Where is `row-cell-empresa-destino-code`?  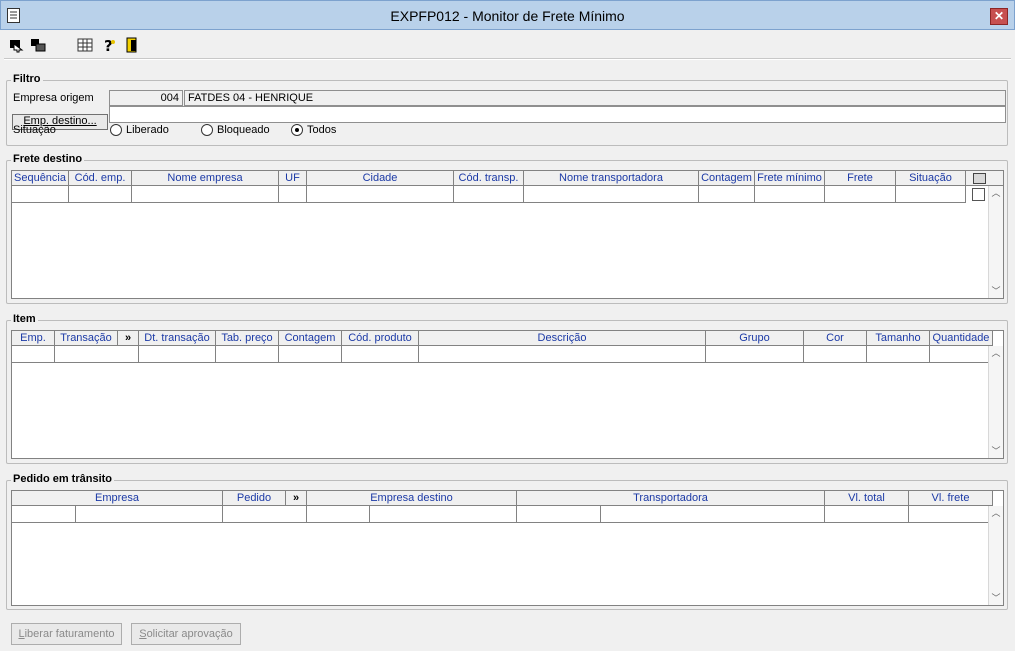 row-cell-empresa-destino-code is located at coordinates (338, 514).